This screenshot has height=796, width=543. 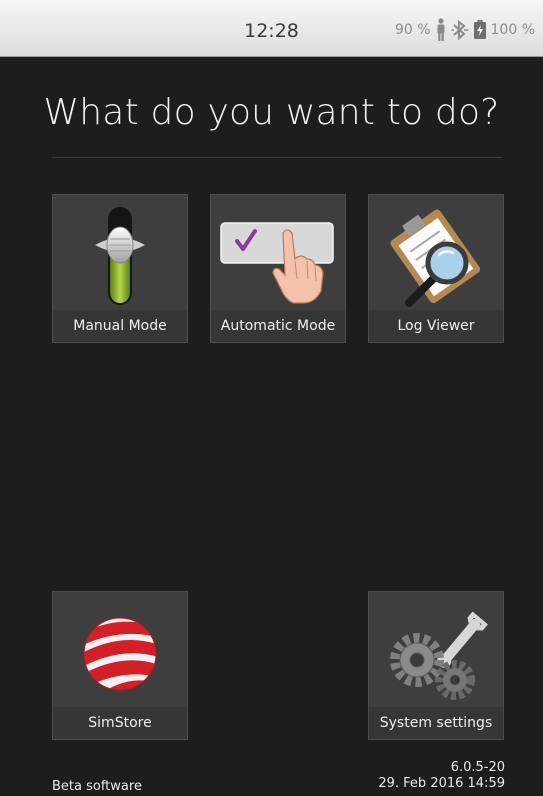 I want to click on gears-wrench-icon, so click(x=436, y=653).